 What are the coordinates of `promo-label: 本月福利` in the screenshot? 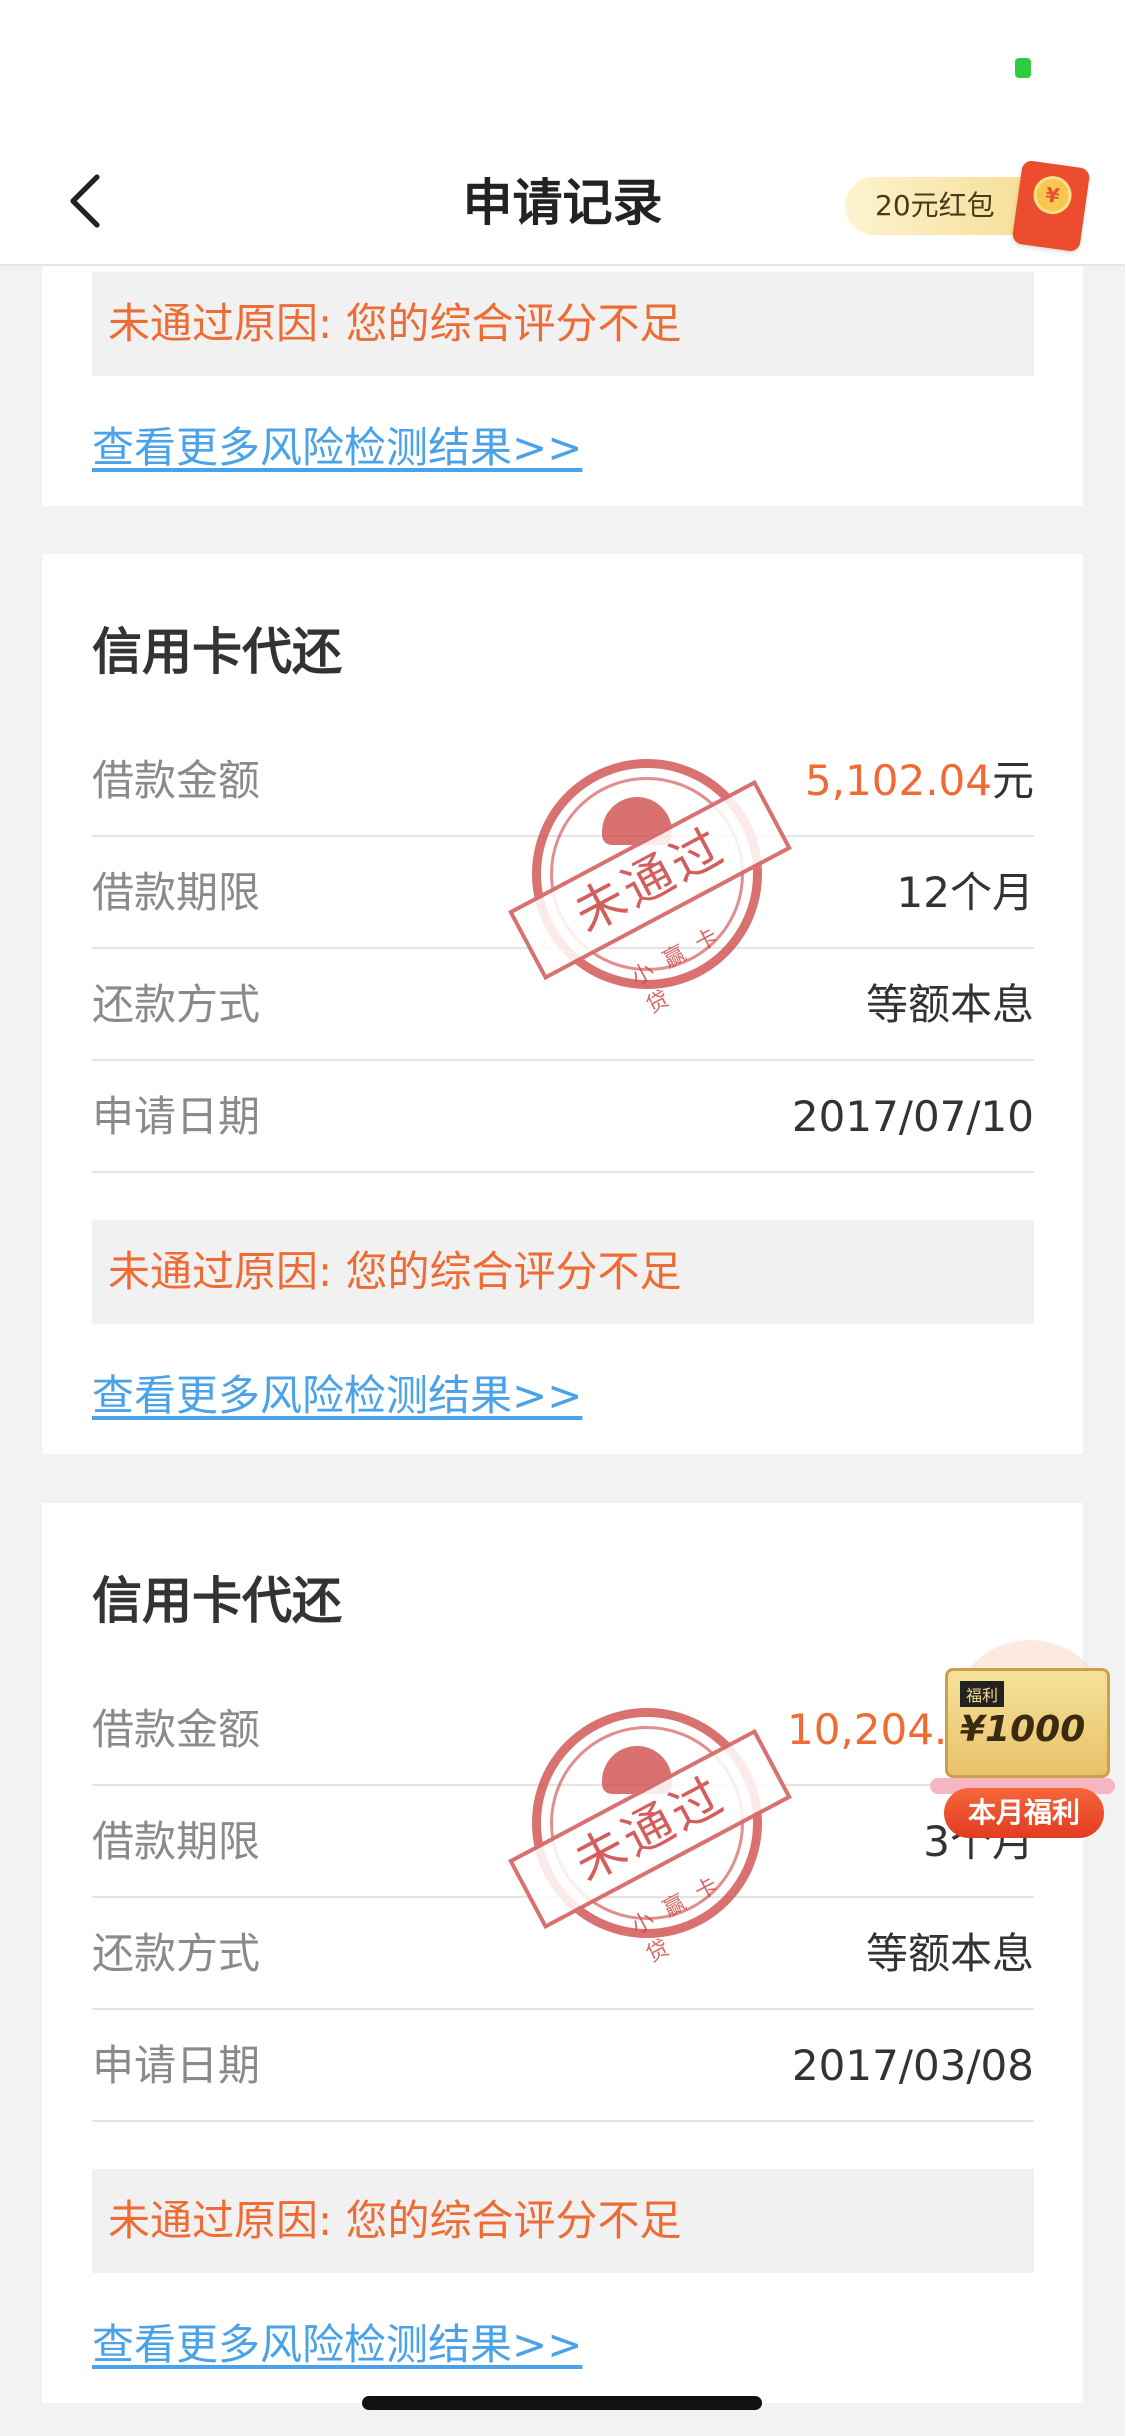 It's located at (1024, 1813).